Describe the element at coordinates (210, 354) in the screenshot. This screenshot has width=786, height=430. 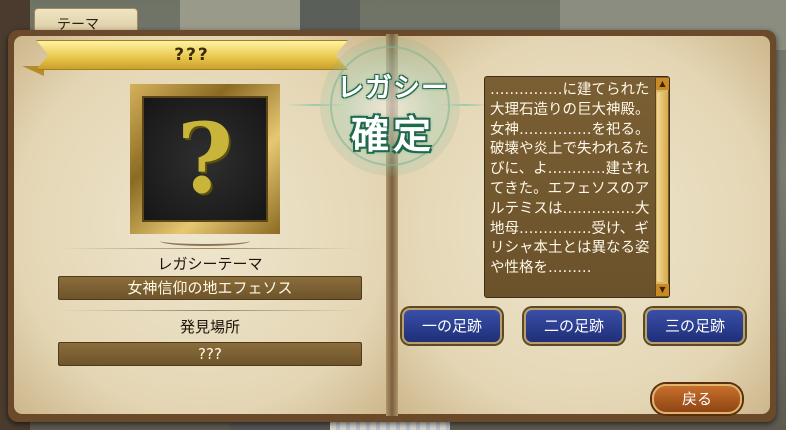
I see `discovery-location-value: ???` at that location.